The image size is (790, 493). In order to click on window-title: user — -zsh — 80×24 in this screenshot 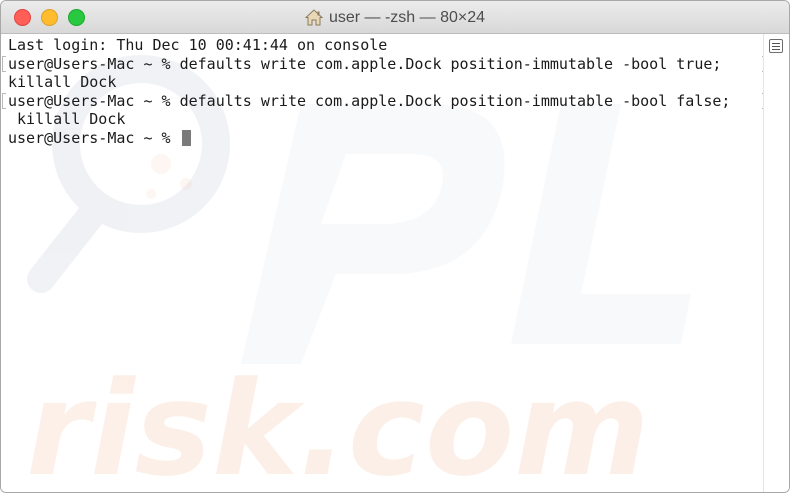, I will do `click(395, 17)`.